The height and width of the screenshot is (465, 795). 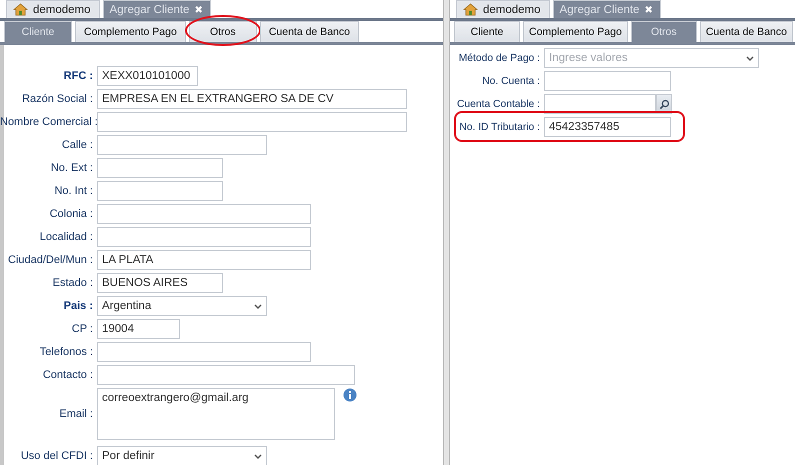 I want to click on text-field: XEXX010101000, so click(x=147, y=76).